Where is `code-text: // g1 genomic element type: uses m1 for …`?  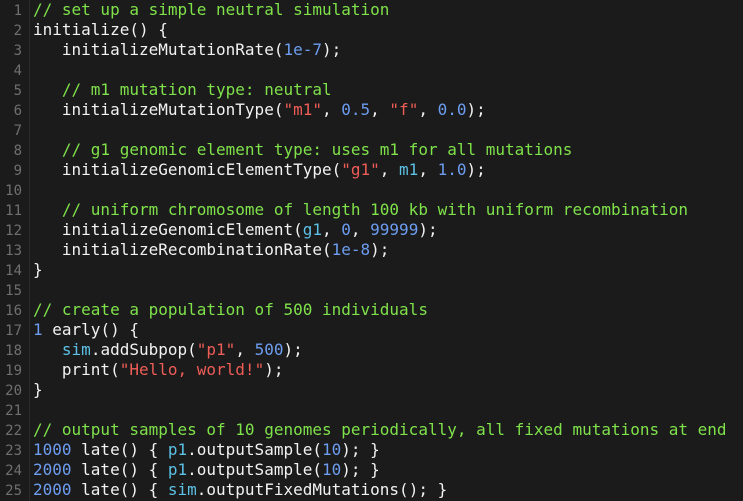
code-text: // g1 genomic element type: uses m1 for … is located at coordinates (303, 150).